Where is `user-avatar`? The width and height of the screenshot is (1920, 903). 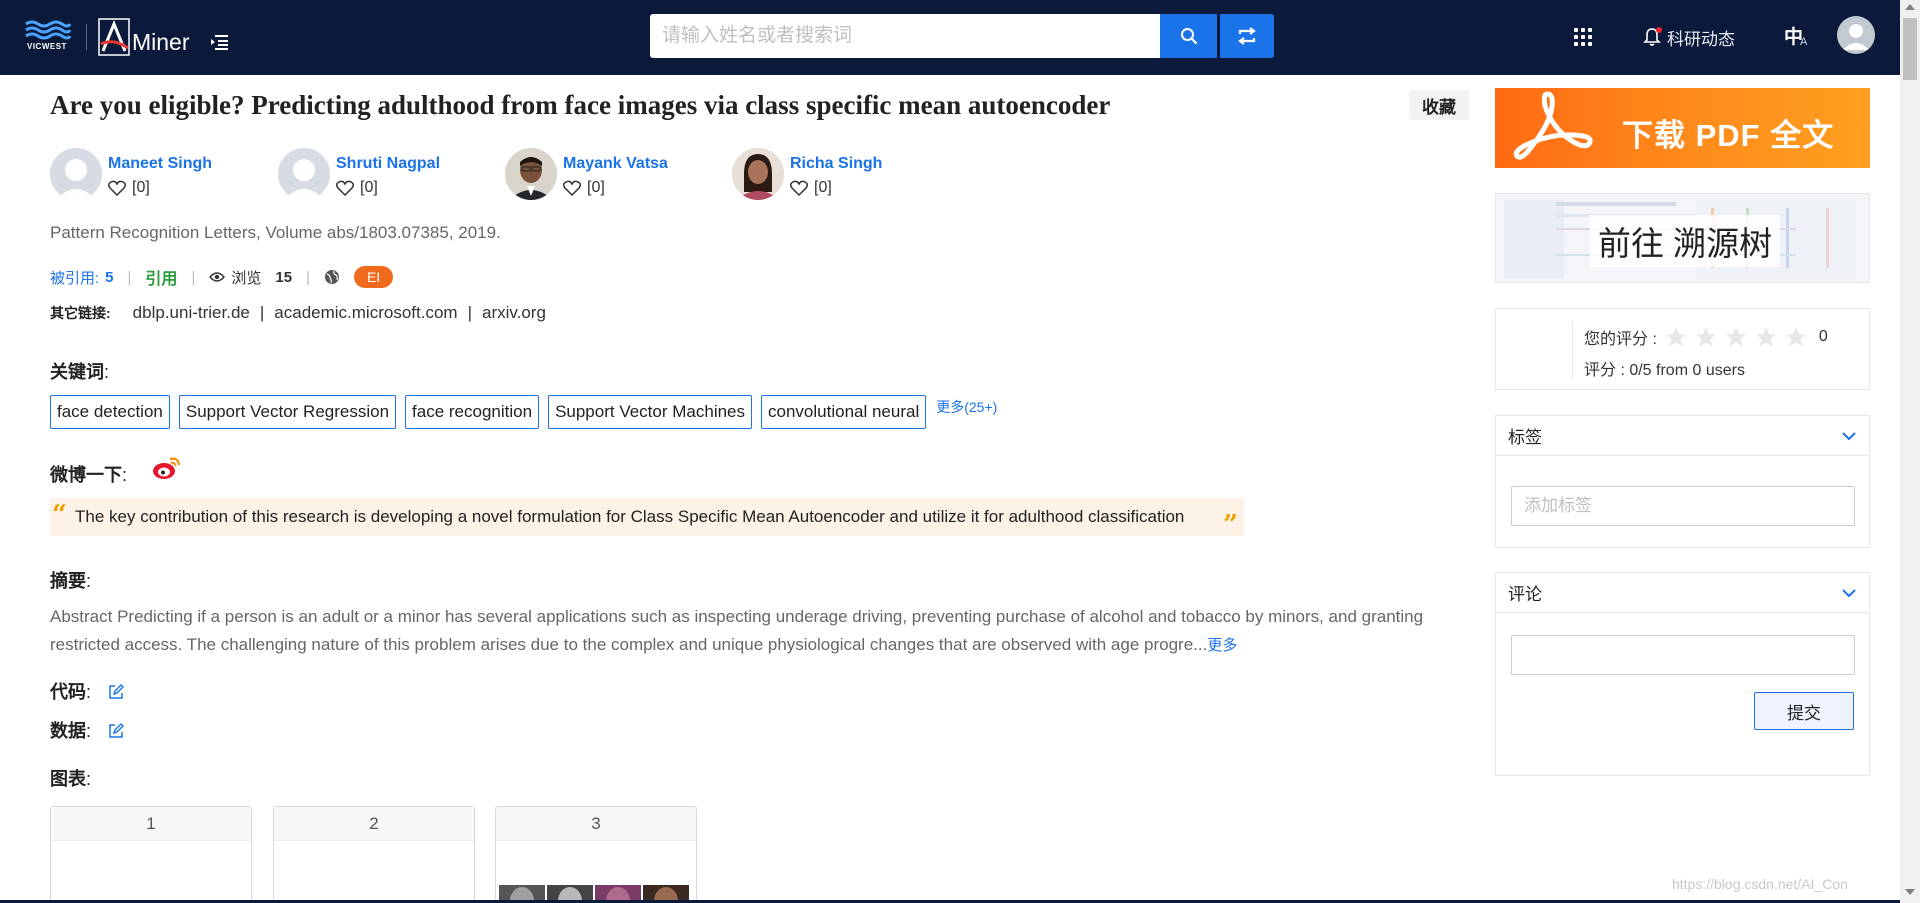 user-avatar is located at coordinates (1856, 35).